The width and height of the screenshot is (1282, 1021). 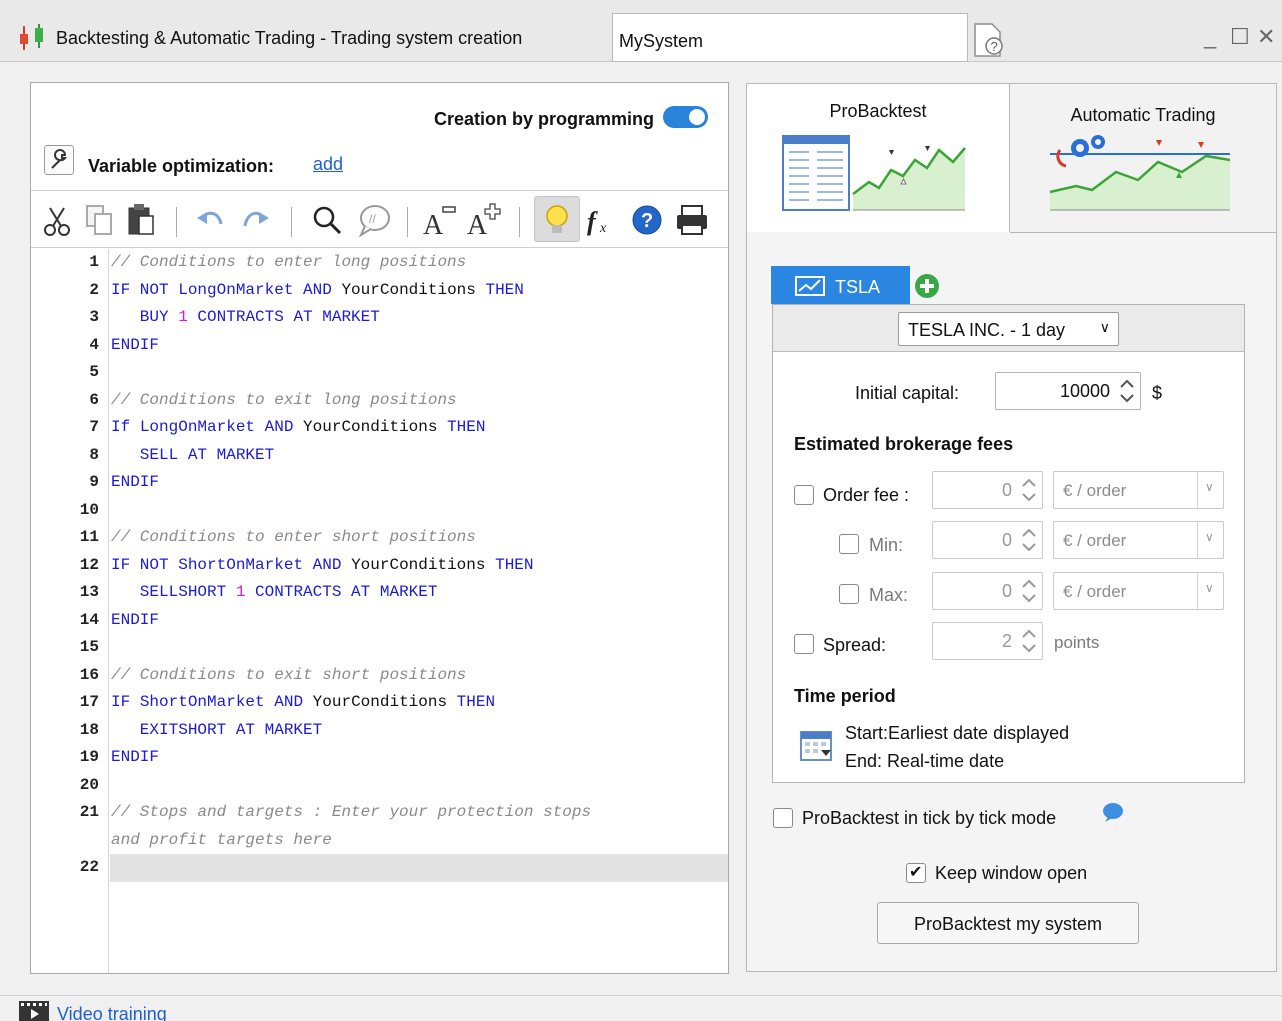 I want to click on code-text: EXITSHORT AT MARKET, so click(x=216, y=730).